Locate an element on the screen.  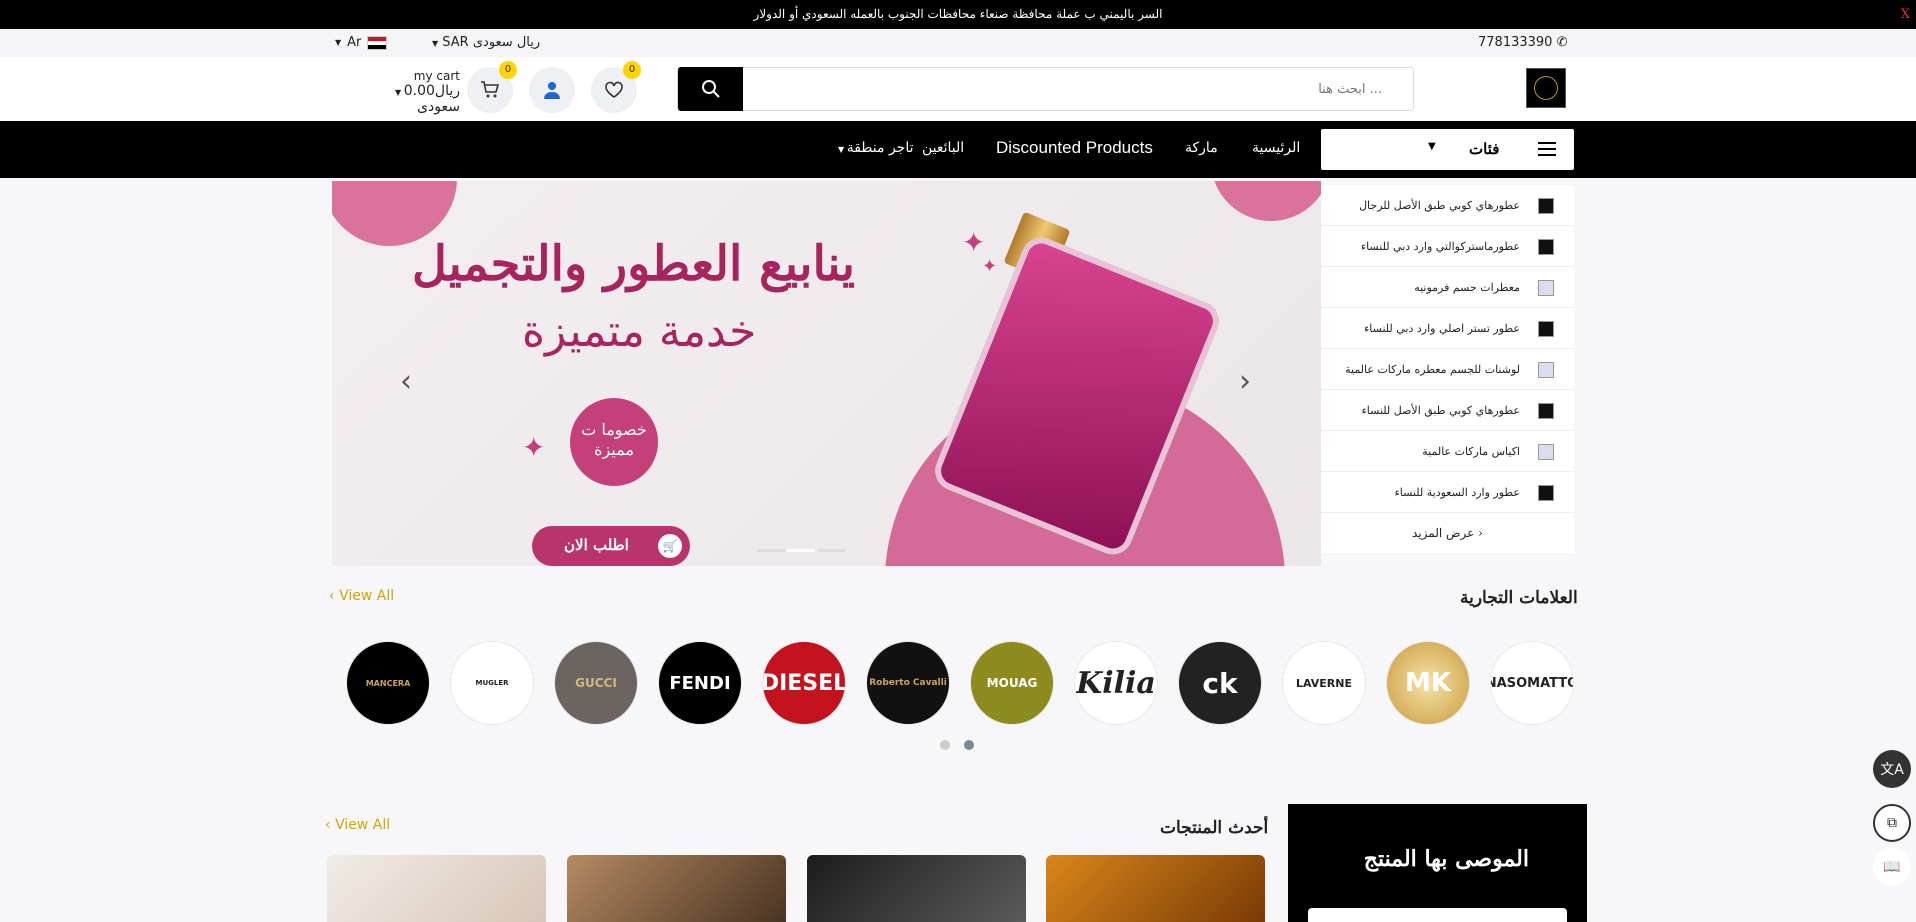
recommended-title: الموصى بها المنتج is located at coordinates (1446, 859).